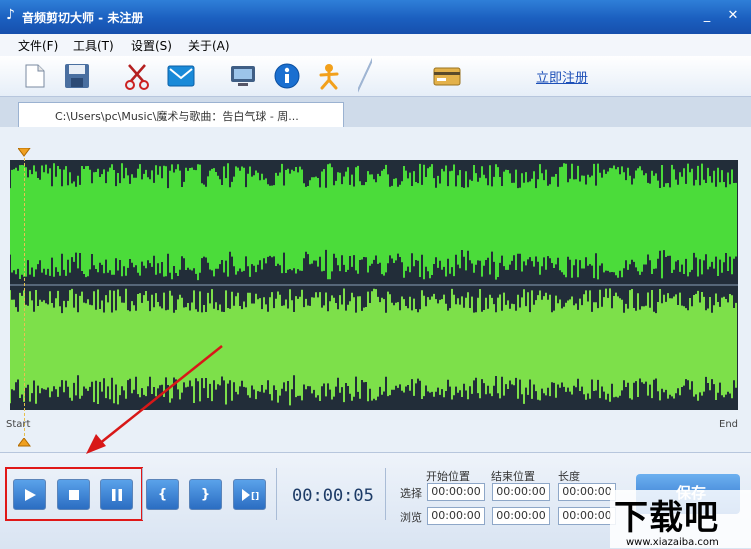 The image size is (751, 549). Describe the element at coordinates (243, 76) in the screenshot. I see `monitor-icon` at that location.